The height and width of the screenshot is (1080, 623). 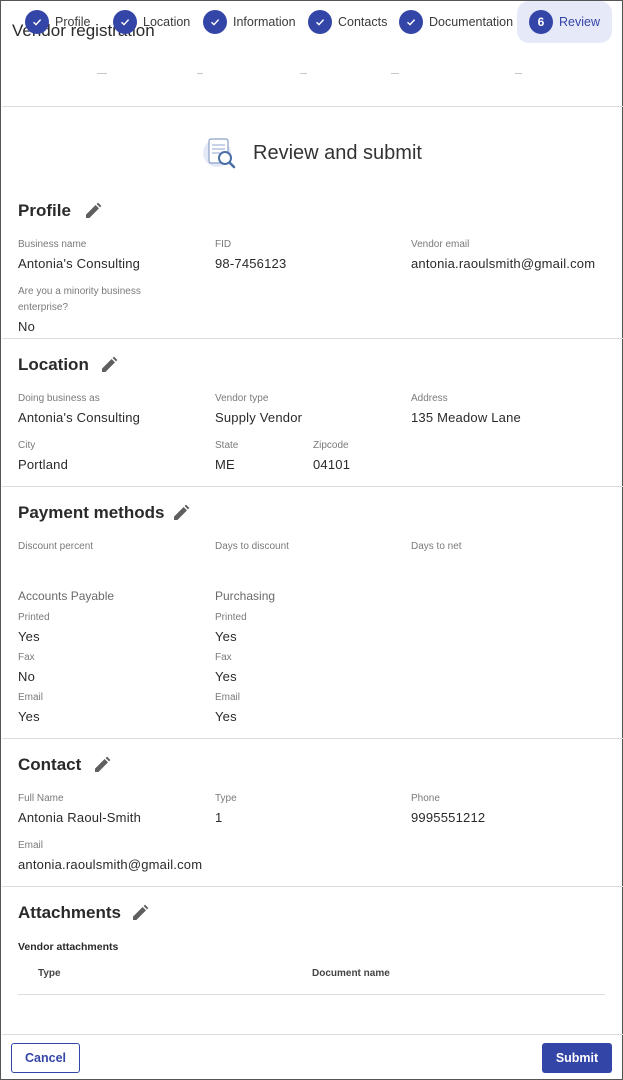 I want to click on step-label: Documentation, so click(x=471, y=22).